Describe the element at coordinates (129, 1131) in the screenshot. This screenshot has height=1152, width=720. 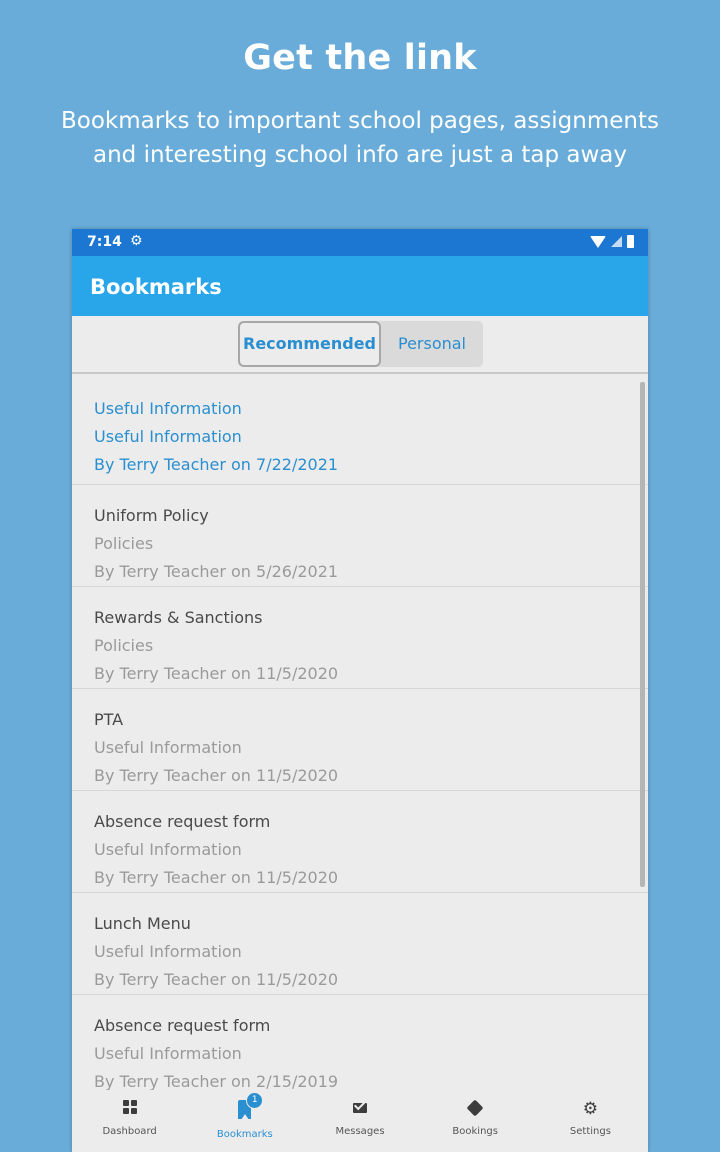
I see `nav-label: Dashboard` at that location.